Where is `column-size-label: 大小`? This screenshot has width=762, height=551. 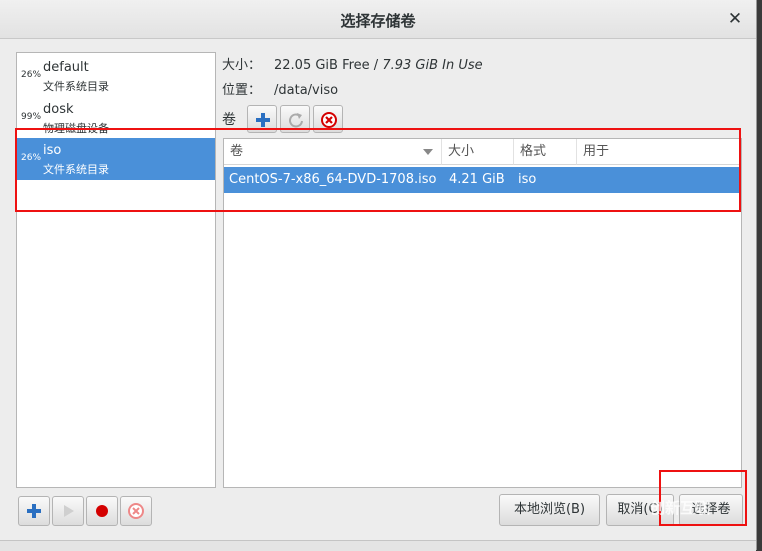 column-size-label: 大小 is located at coordinates (461, 151).